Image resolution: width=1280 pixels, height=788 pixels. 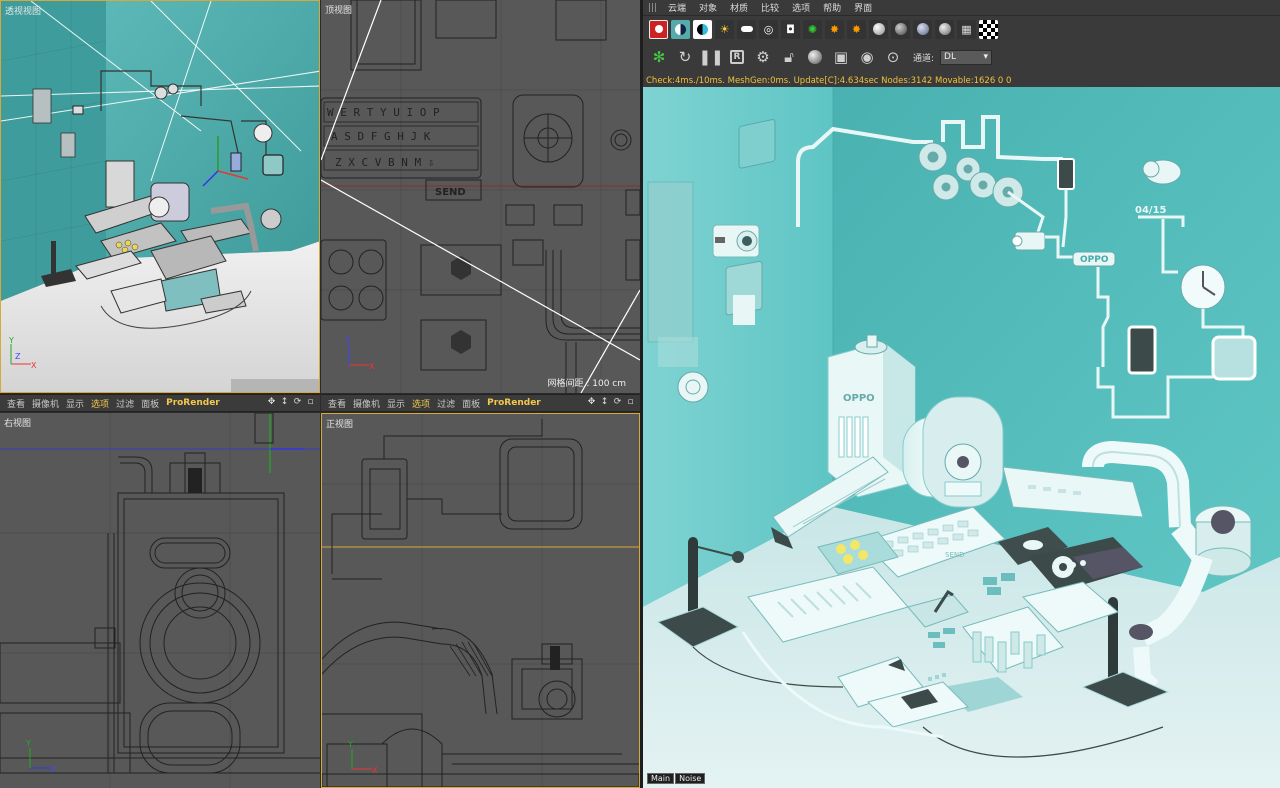 I want to click on right-scene: Z Y, so click(x=160, y=600).